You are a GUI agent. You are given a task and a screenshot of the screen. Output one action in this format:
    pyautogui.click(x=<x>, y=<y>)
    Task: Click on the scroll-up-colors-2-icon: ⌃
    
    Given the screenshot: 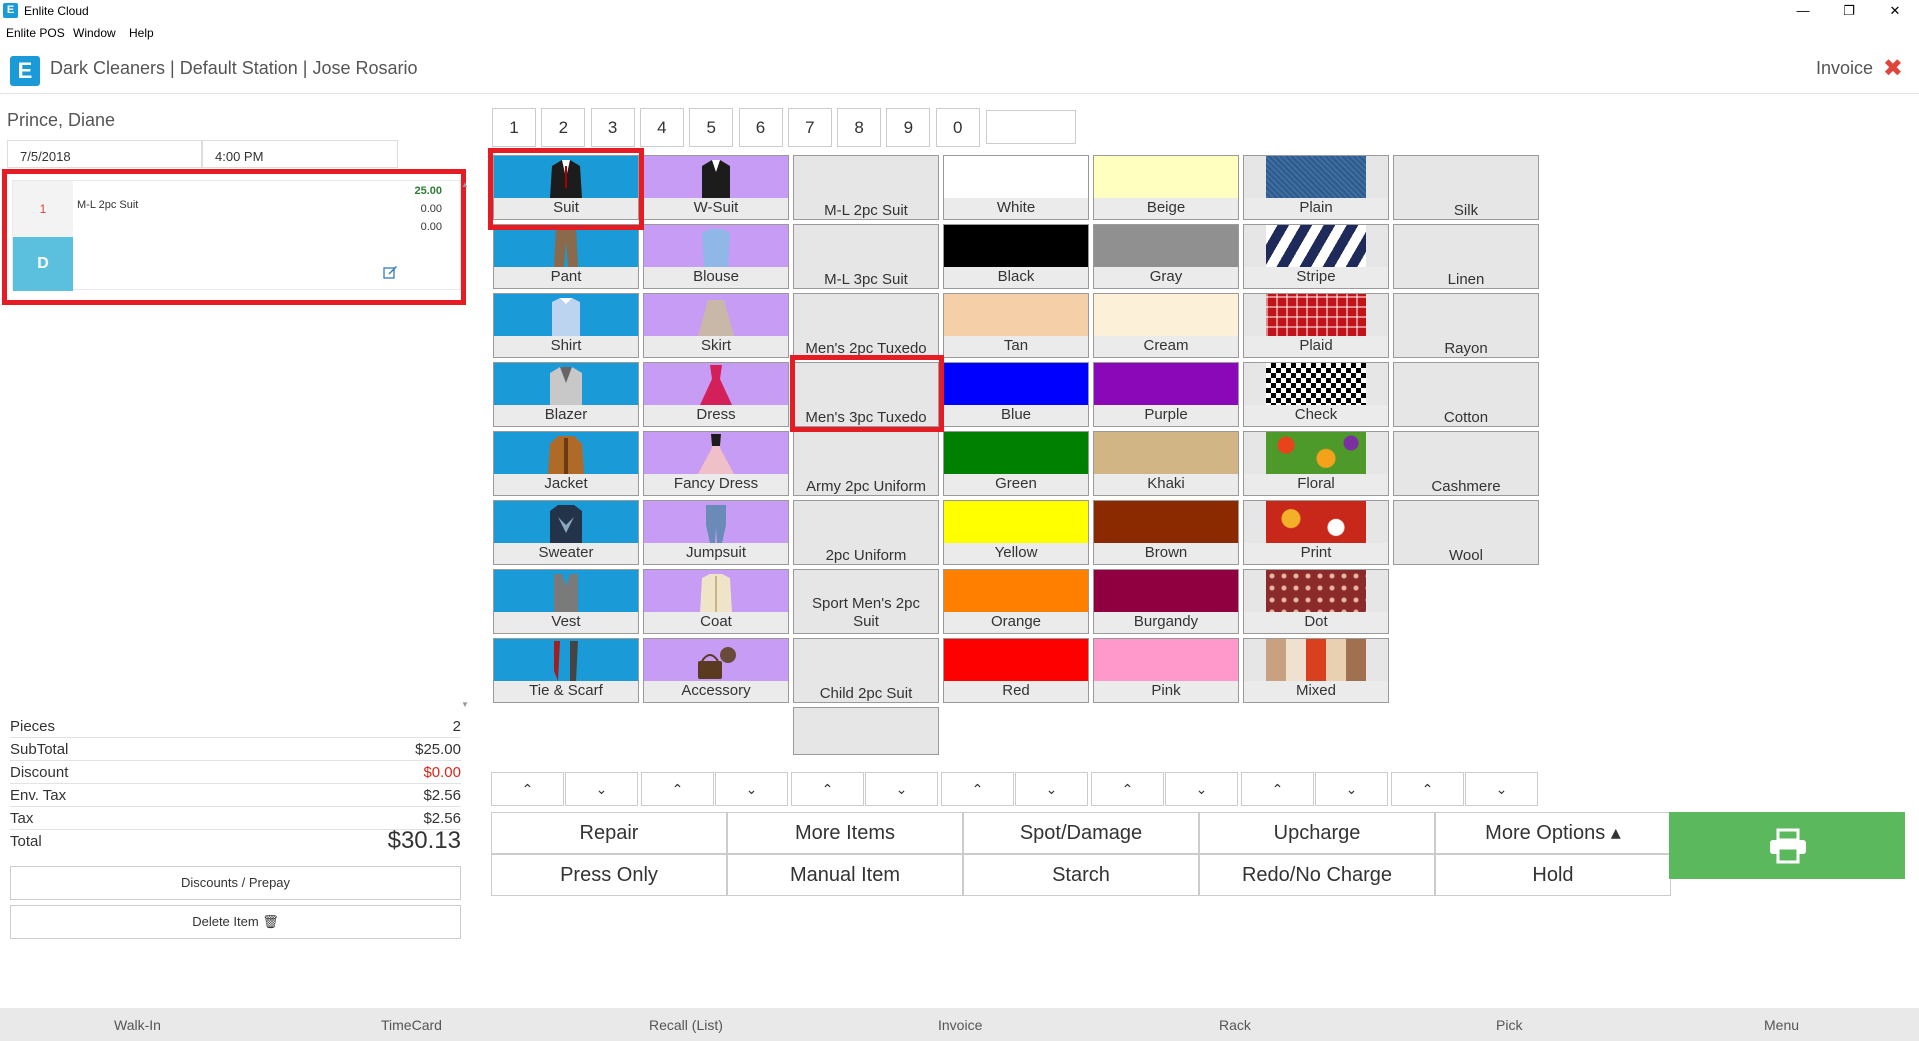 What is the action you would take?
    pyautogui.click(x=1127, y=789)
    